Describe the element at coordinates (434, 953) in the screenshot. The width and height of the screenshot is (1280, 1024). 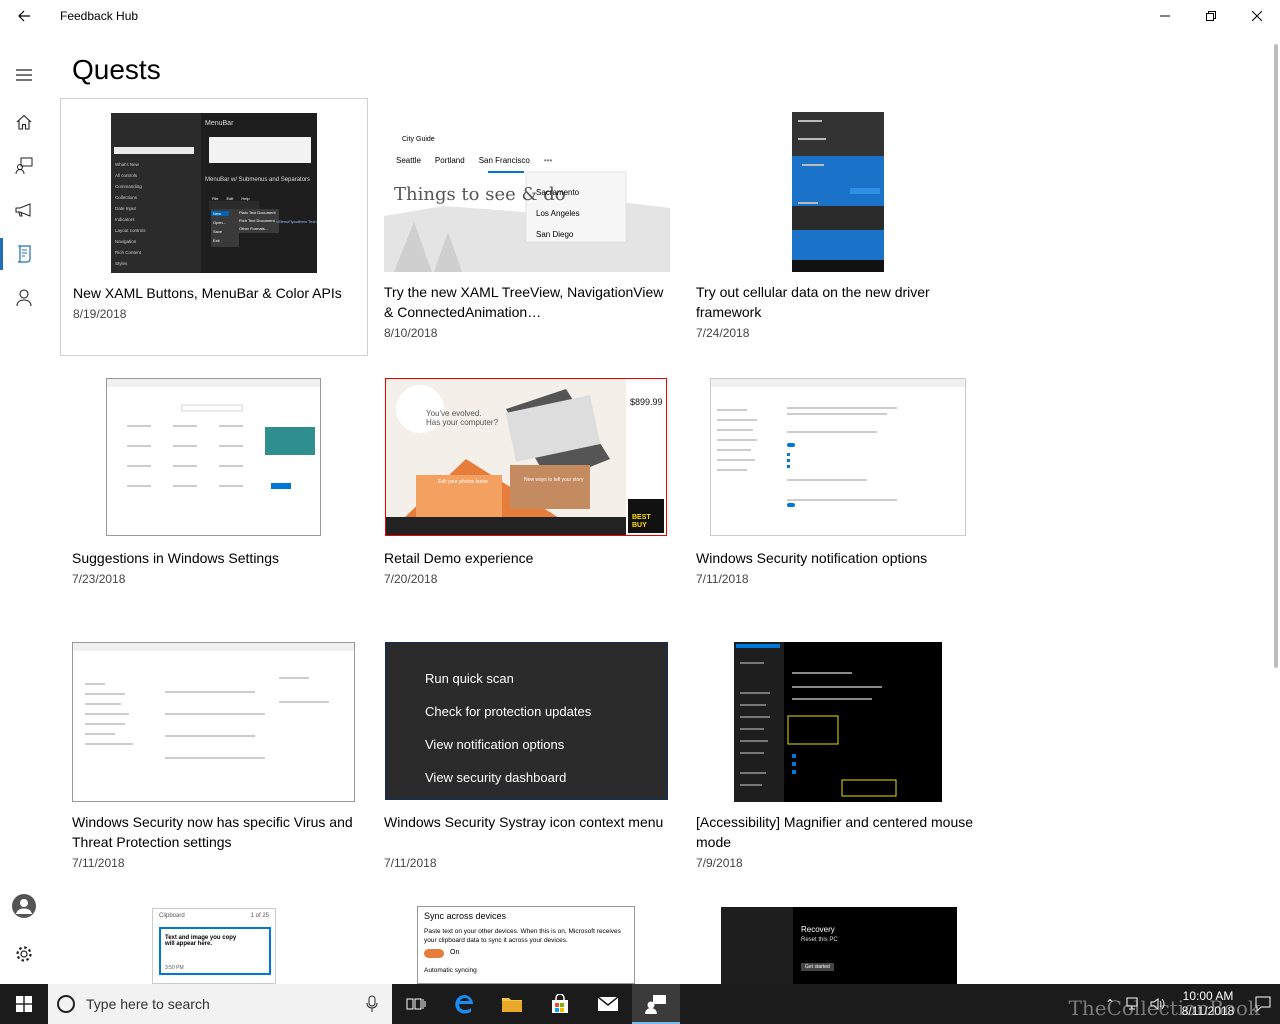
I see `toggle-icon` at that location.